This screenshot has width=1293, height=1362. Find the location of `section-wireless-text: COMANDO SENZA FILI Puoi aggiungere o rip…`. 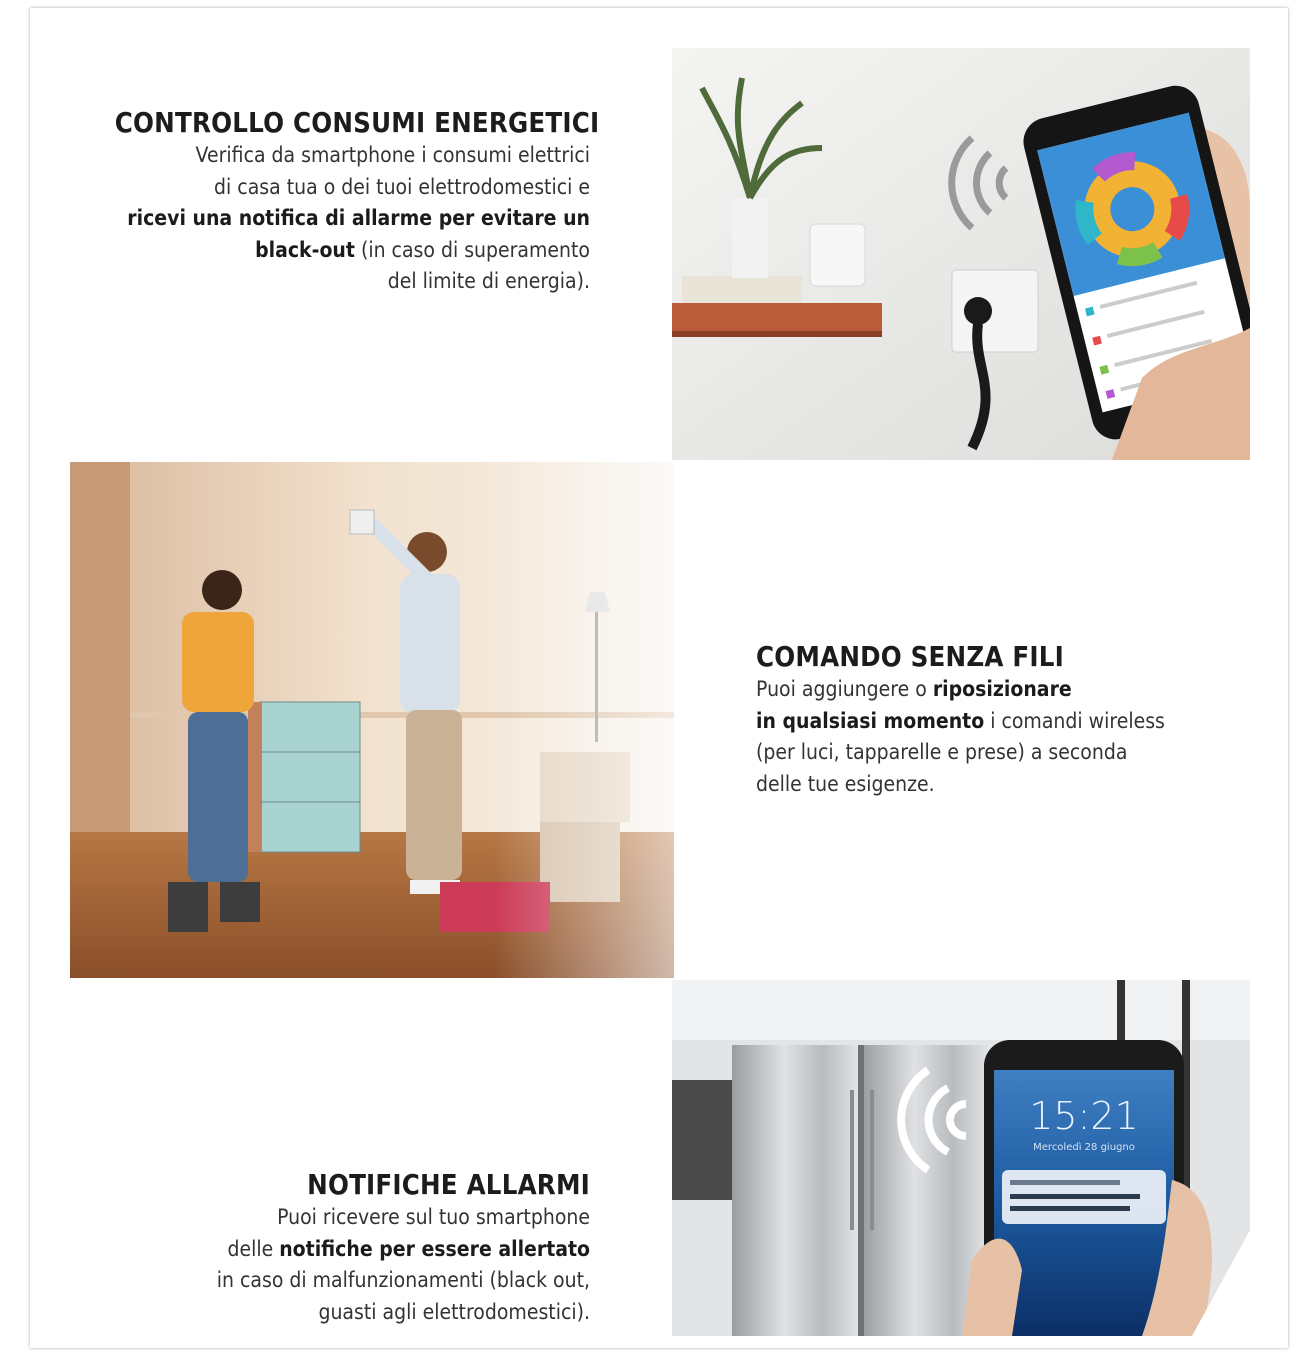

section-wireless-text: COMANDO SENZA FILI Puoi aggiungere o rip… is located at coordinates (1016, 720).